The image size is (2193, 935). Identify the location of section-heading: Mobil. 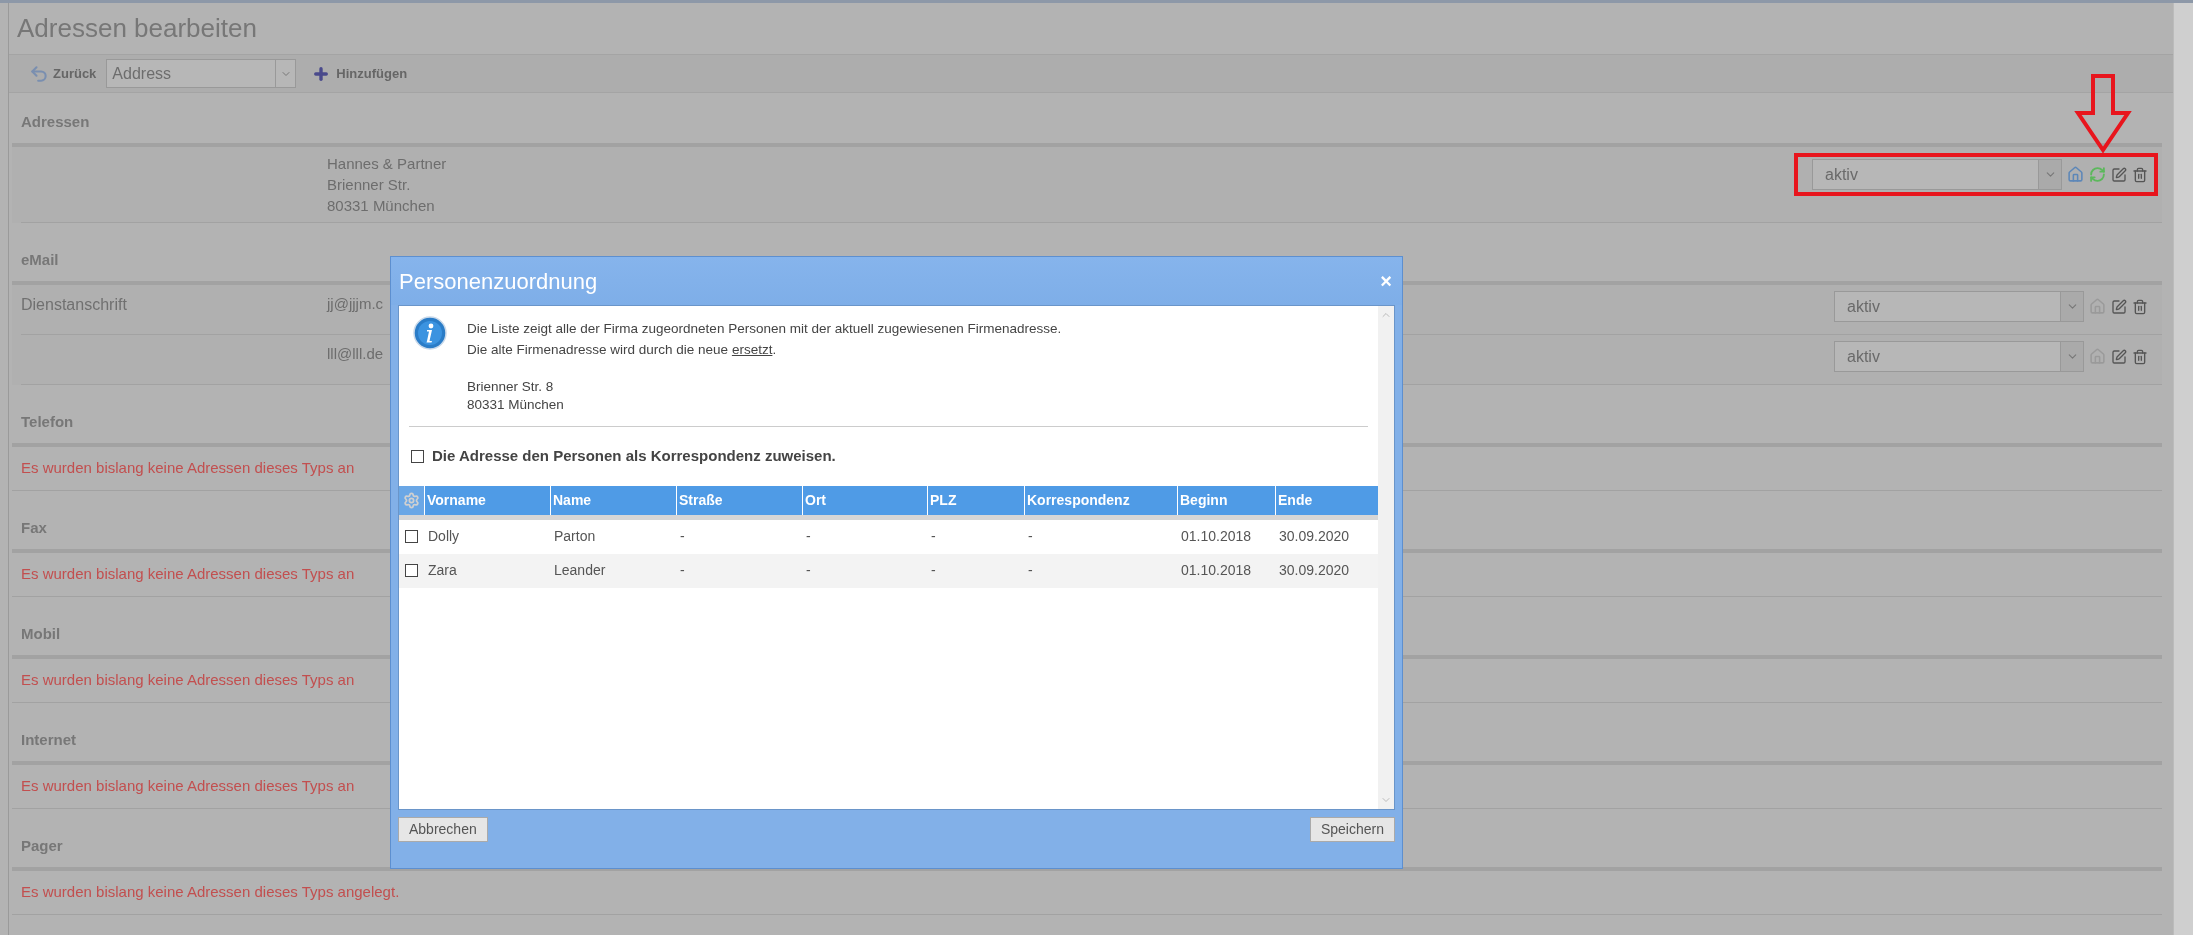
(41, 633).